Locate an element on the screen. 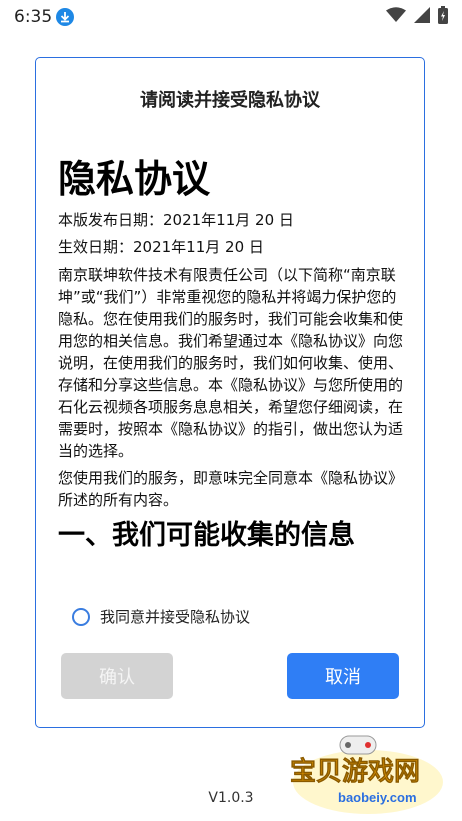 The height and width of the screenshot is (821, 462). agree-label: 我同意并接受隐私协议 is located at coordinates (175, 617).